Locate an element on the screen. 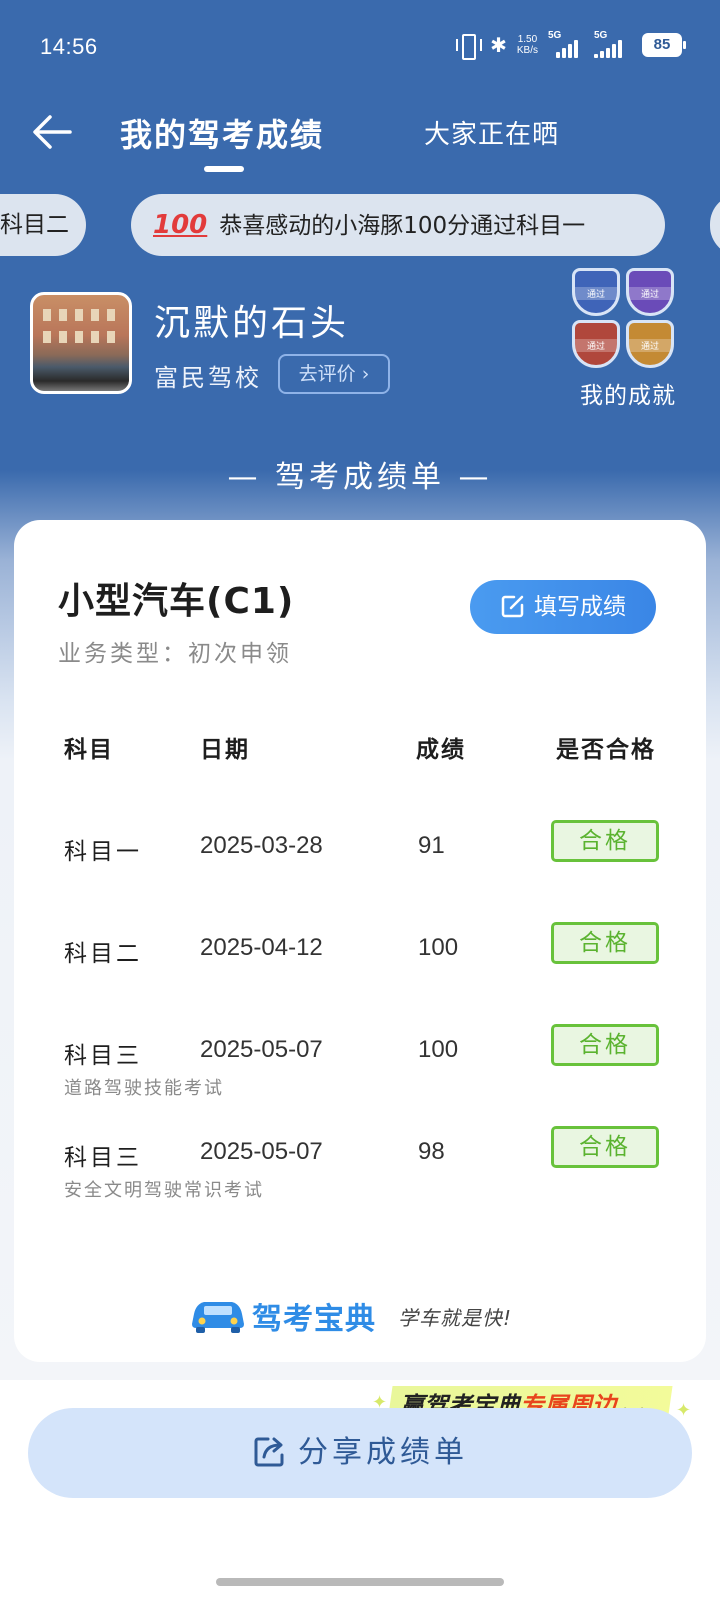 The width and height of the screenshot is (720, 1600). row-subject: 科目二 is located at coordinates (103, 954).